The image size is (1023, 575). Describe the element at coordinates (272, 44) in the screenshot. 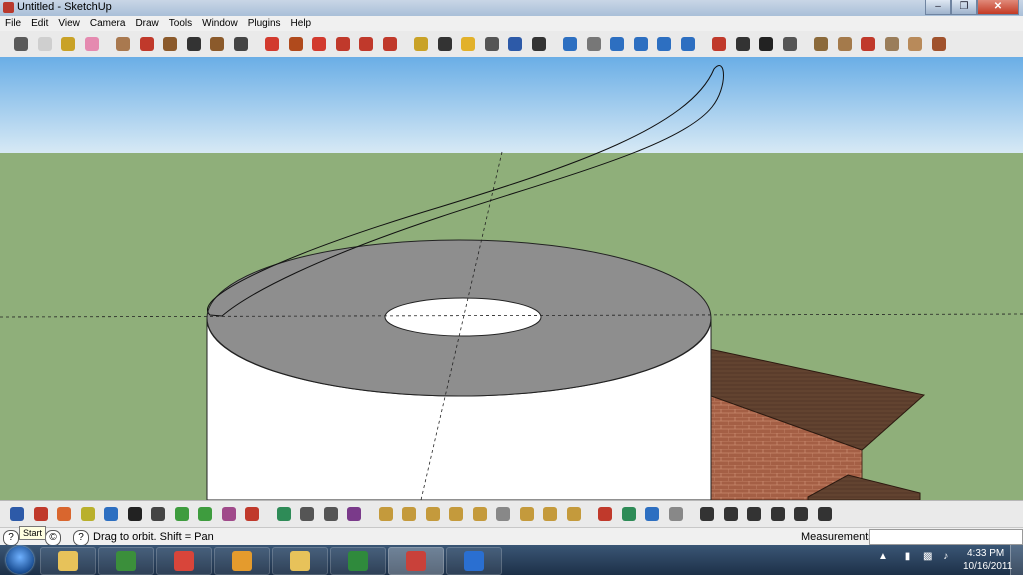

I see `move-icon` at that location.